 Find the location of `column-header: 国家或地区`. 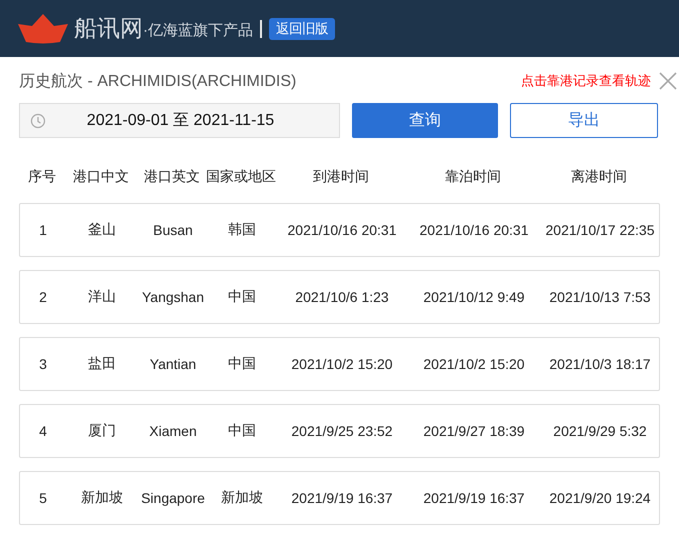

column-header: 国家或地区 is located at coordinates (241, 177).